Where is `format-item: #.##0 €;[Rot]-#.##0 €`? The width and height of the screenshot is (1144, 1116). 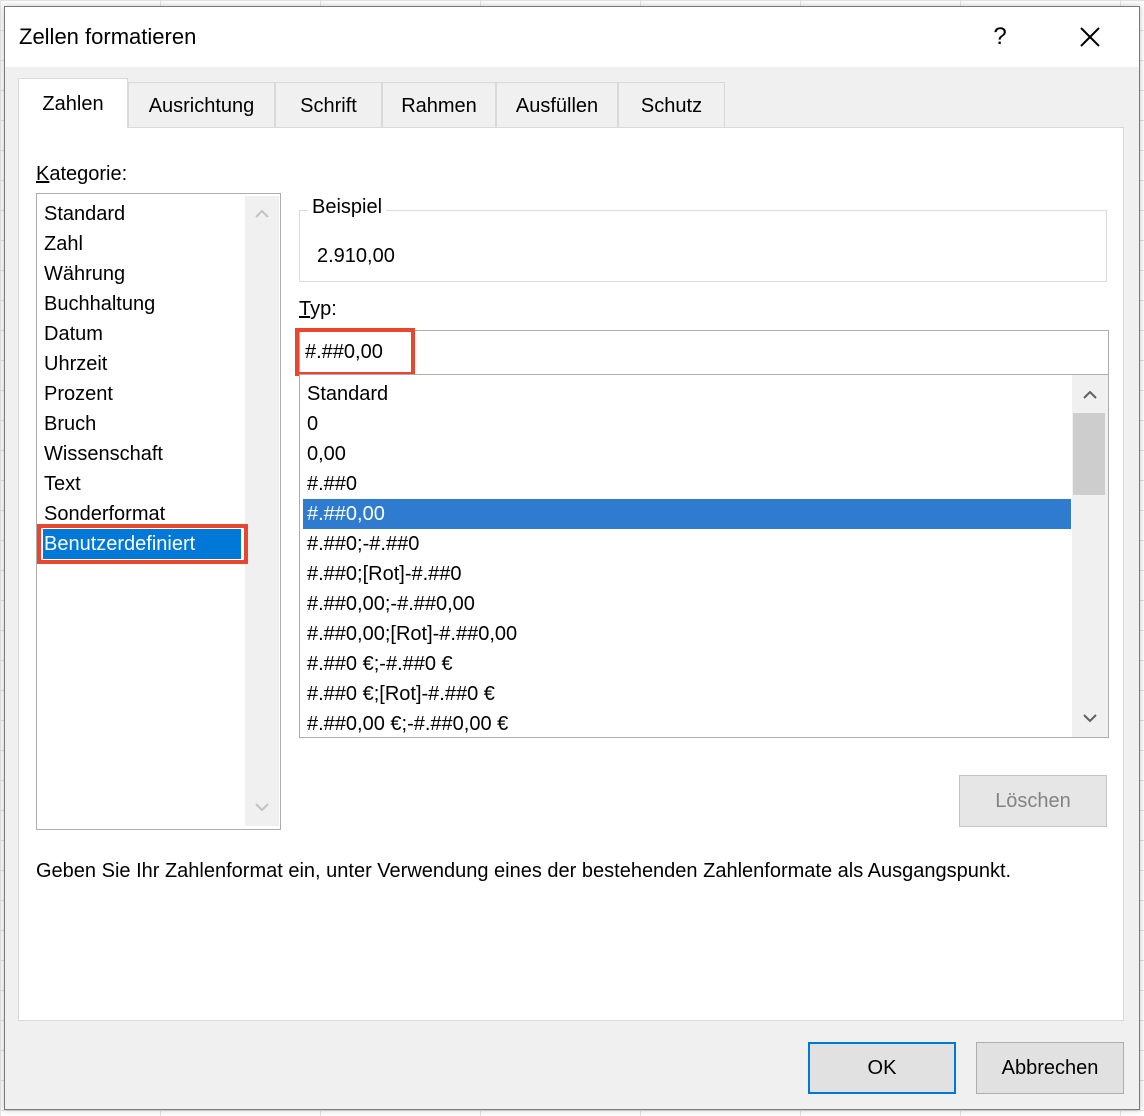 format-item: #.##0 €;[Rot]-#.##0 € is located at coordinates (687, 694).